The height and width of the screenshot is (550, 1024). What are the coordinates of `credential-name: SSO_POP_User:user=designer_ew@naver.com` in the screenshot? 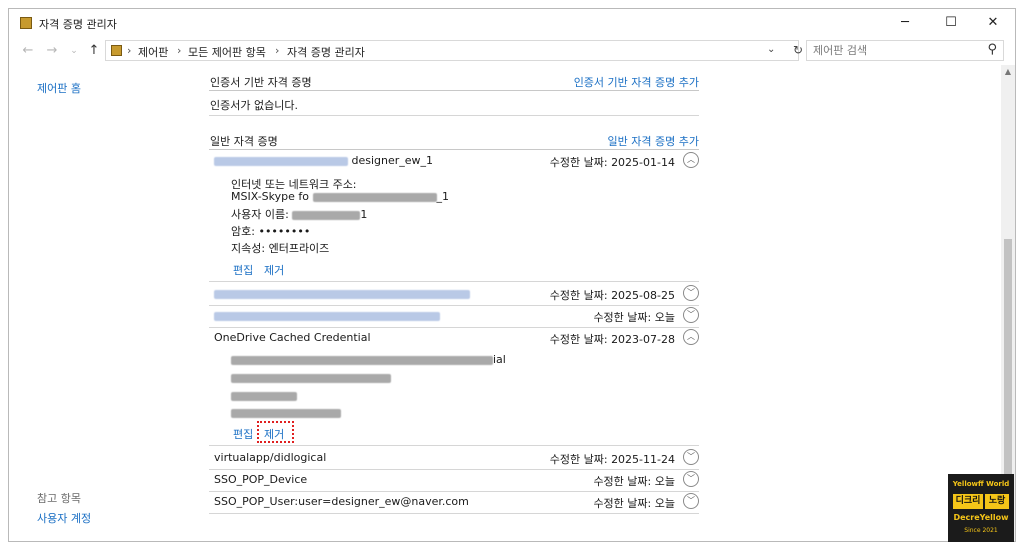 It's located at (341, 501).